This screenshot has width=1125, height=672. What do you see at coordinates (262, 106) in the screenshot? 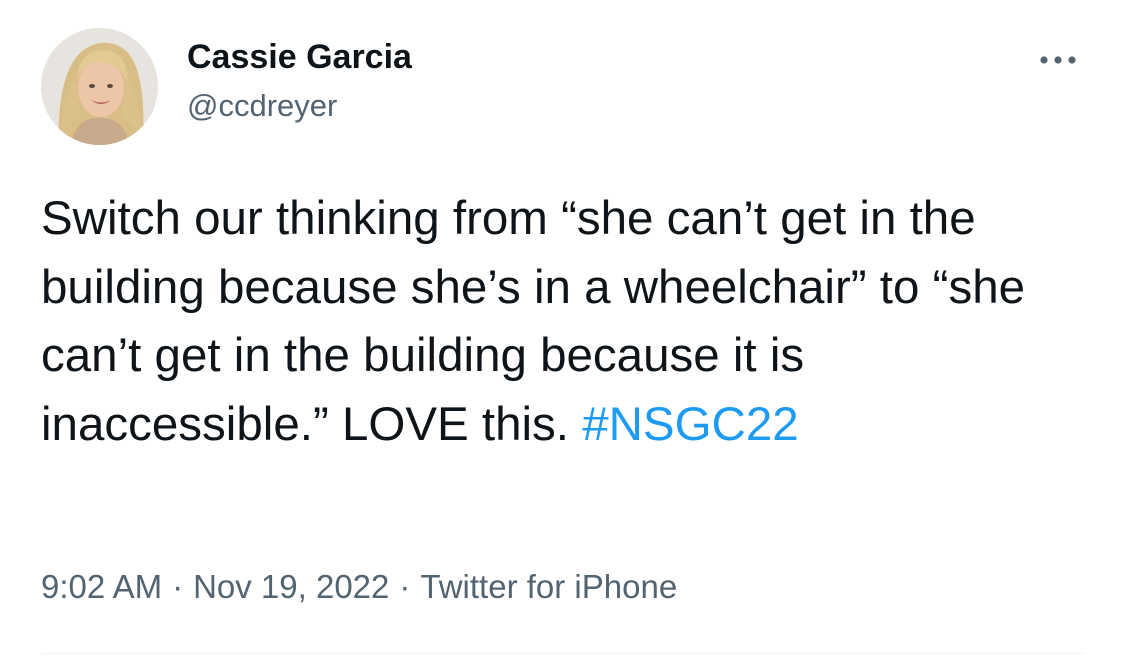
I see `author-handle: @ccdreyer` at bounding box center [262, 106].